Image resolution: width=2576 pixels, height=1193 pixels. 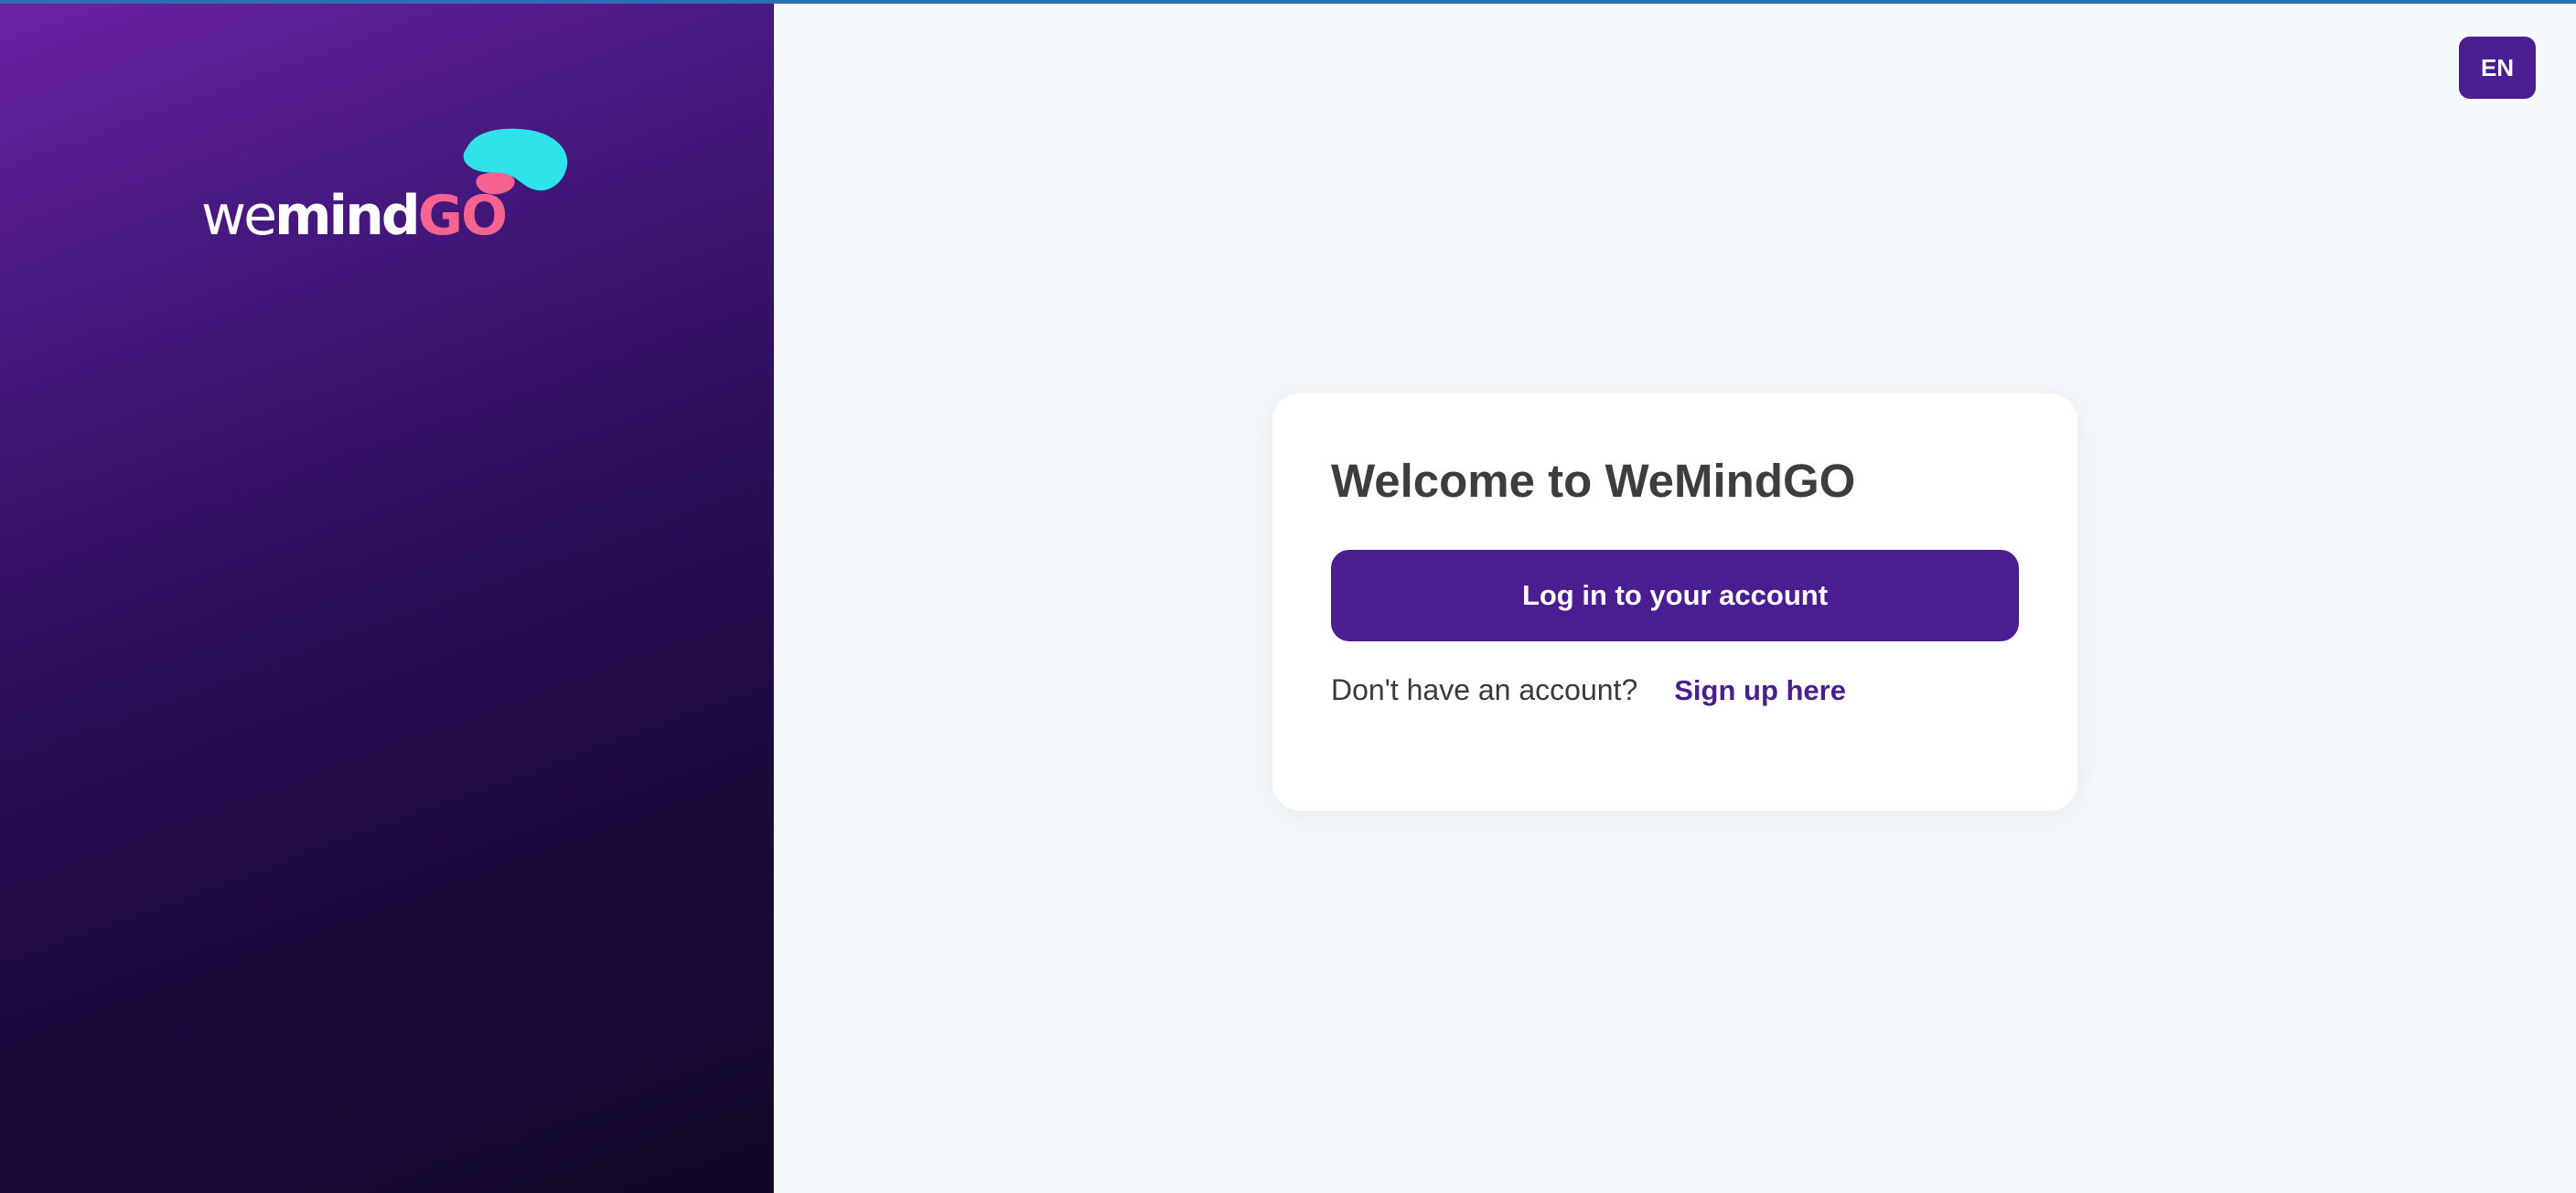 What do you see at coordinates (1675, 595) in the screenshot?
I see `login-button: Log in to your account` at bounding box center [1675, 595].